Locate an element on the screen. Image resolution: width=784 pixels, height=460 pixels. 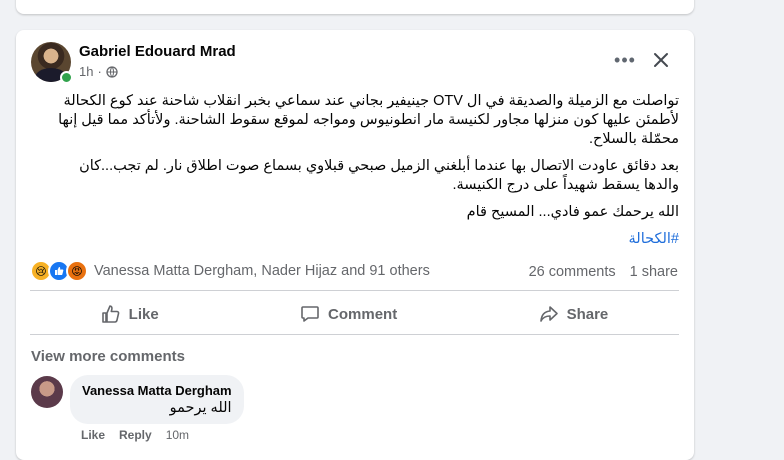
like-label: Like is located at coordinates (143, 314).